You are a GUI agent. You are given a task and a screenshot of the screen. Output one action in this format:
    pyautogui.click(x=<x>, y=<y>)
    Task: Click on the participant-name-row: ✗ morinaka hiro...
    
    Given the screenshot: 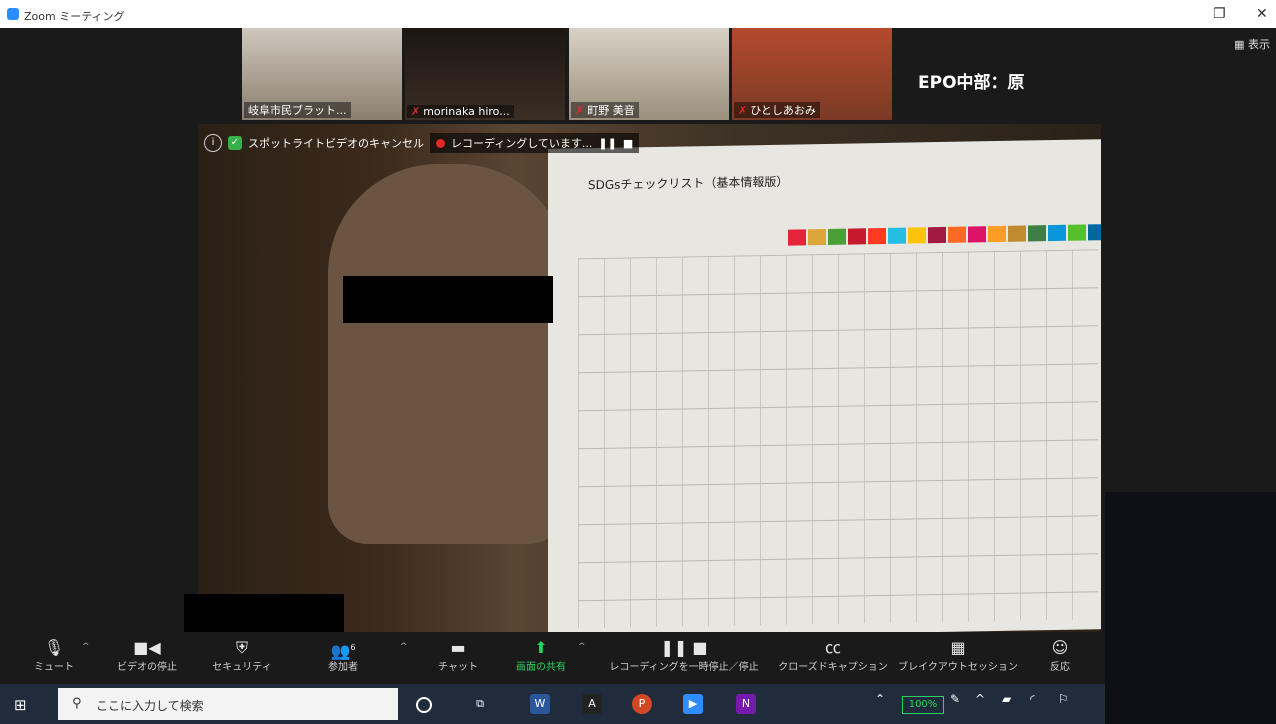 What is the action you would take?
    pyautogui.click(x=460, y=111)
    